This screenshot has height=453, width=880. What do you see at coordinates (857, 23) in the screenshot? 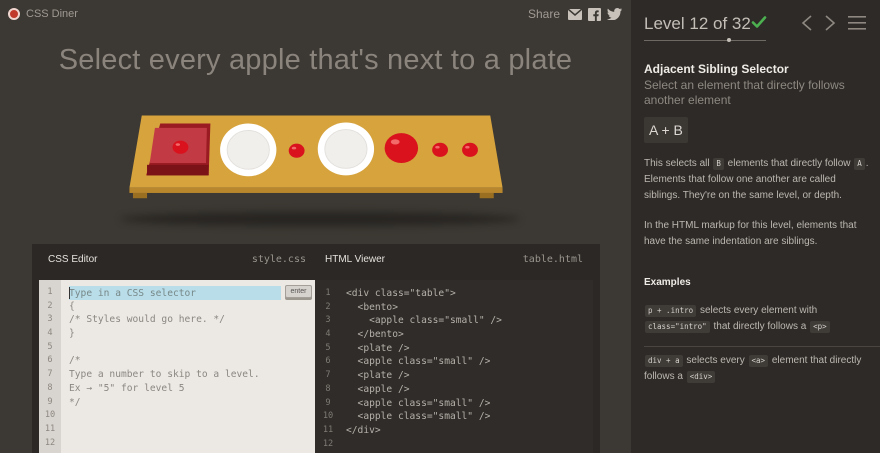
I see `menu-icon` at bounding box center [857, 23].